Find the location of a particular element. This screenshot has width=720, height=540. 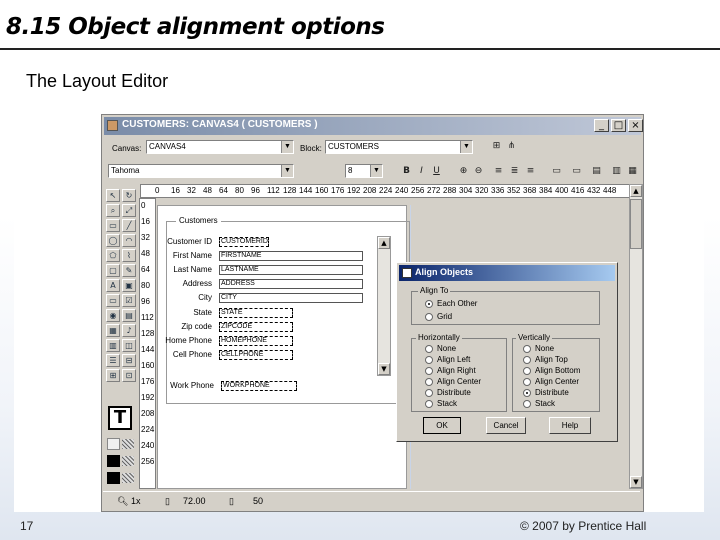

close-button: × is located at coordinates (635, 125).